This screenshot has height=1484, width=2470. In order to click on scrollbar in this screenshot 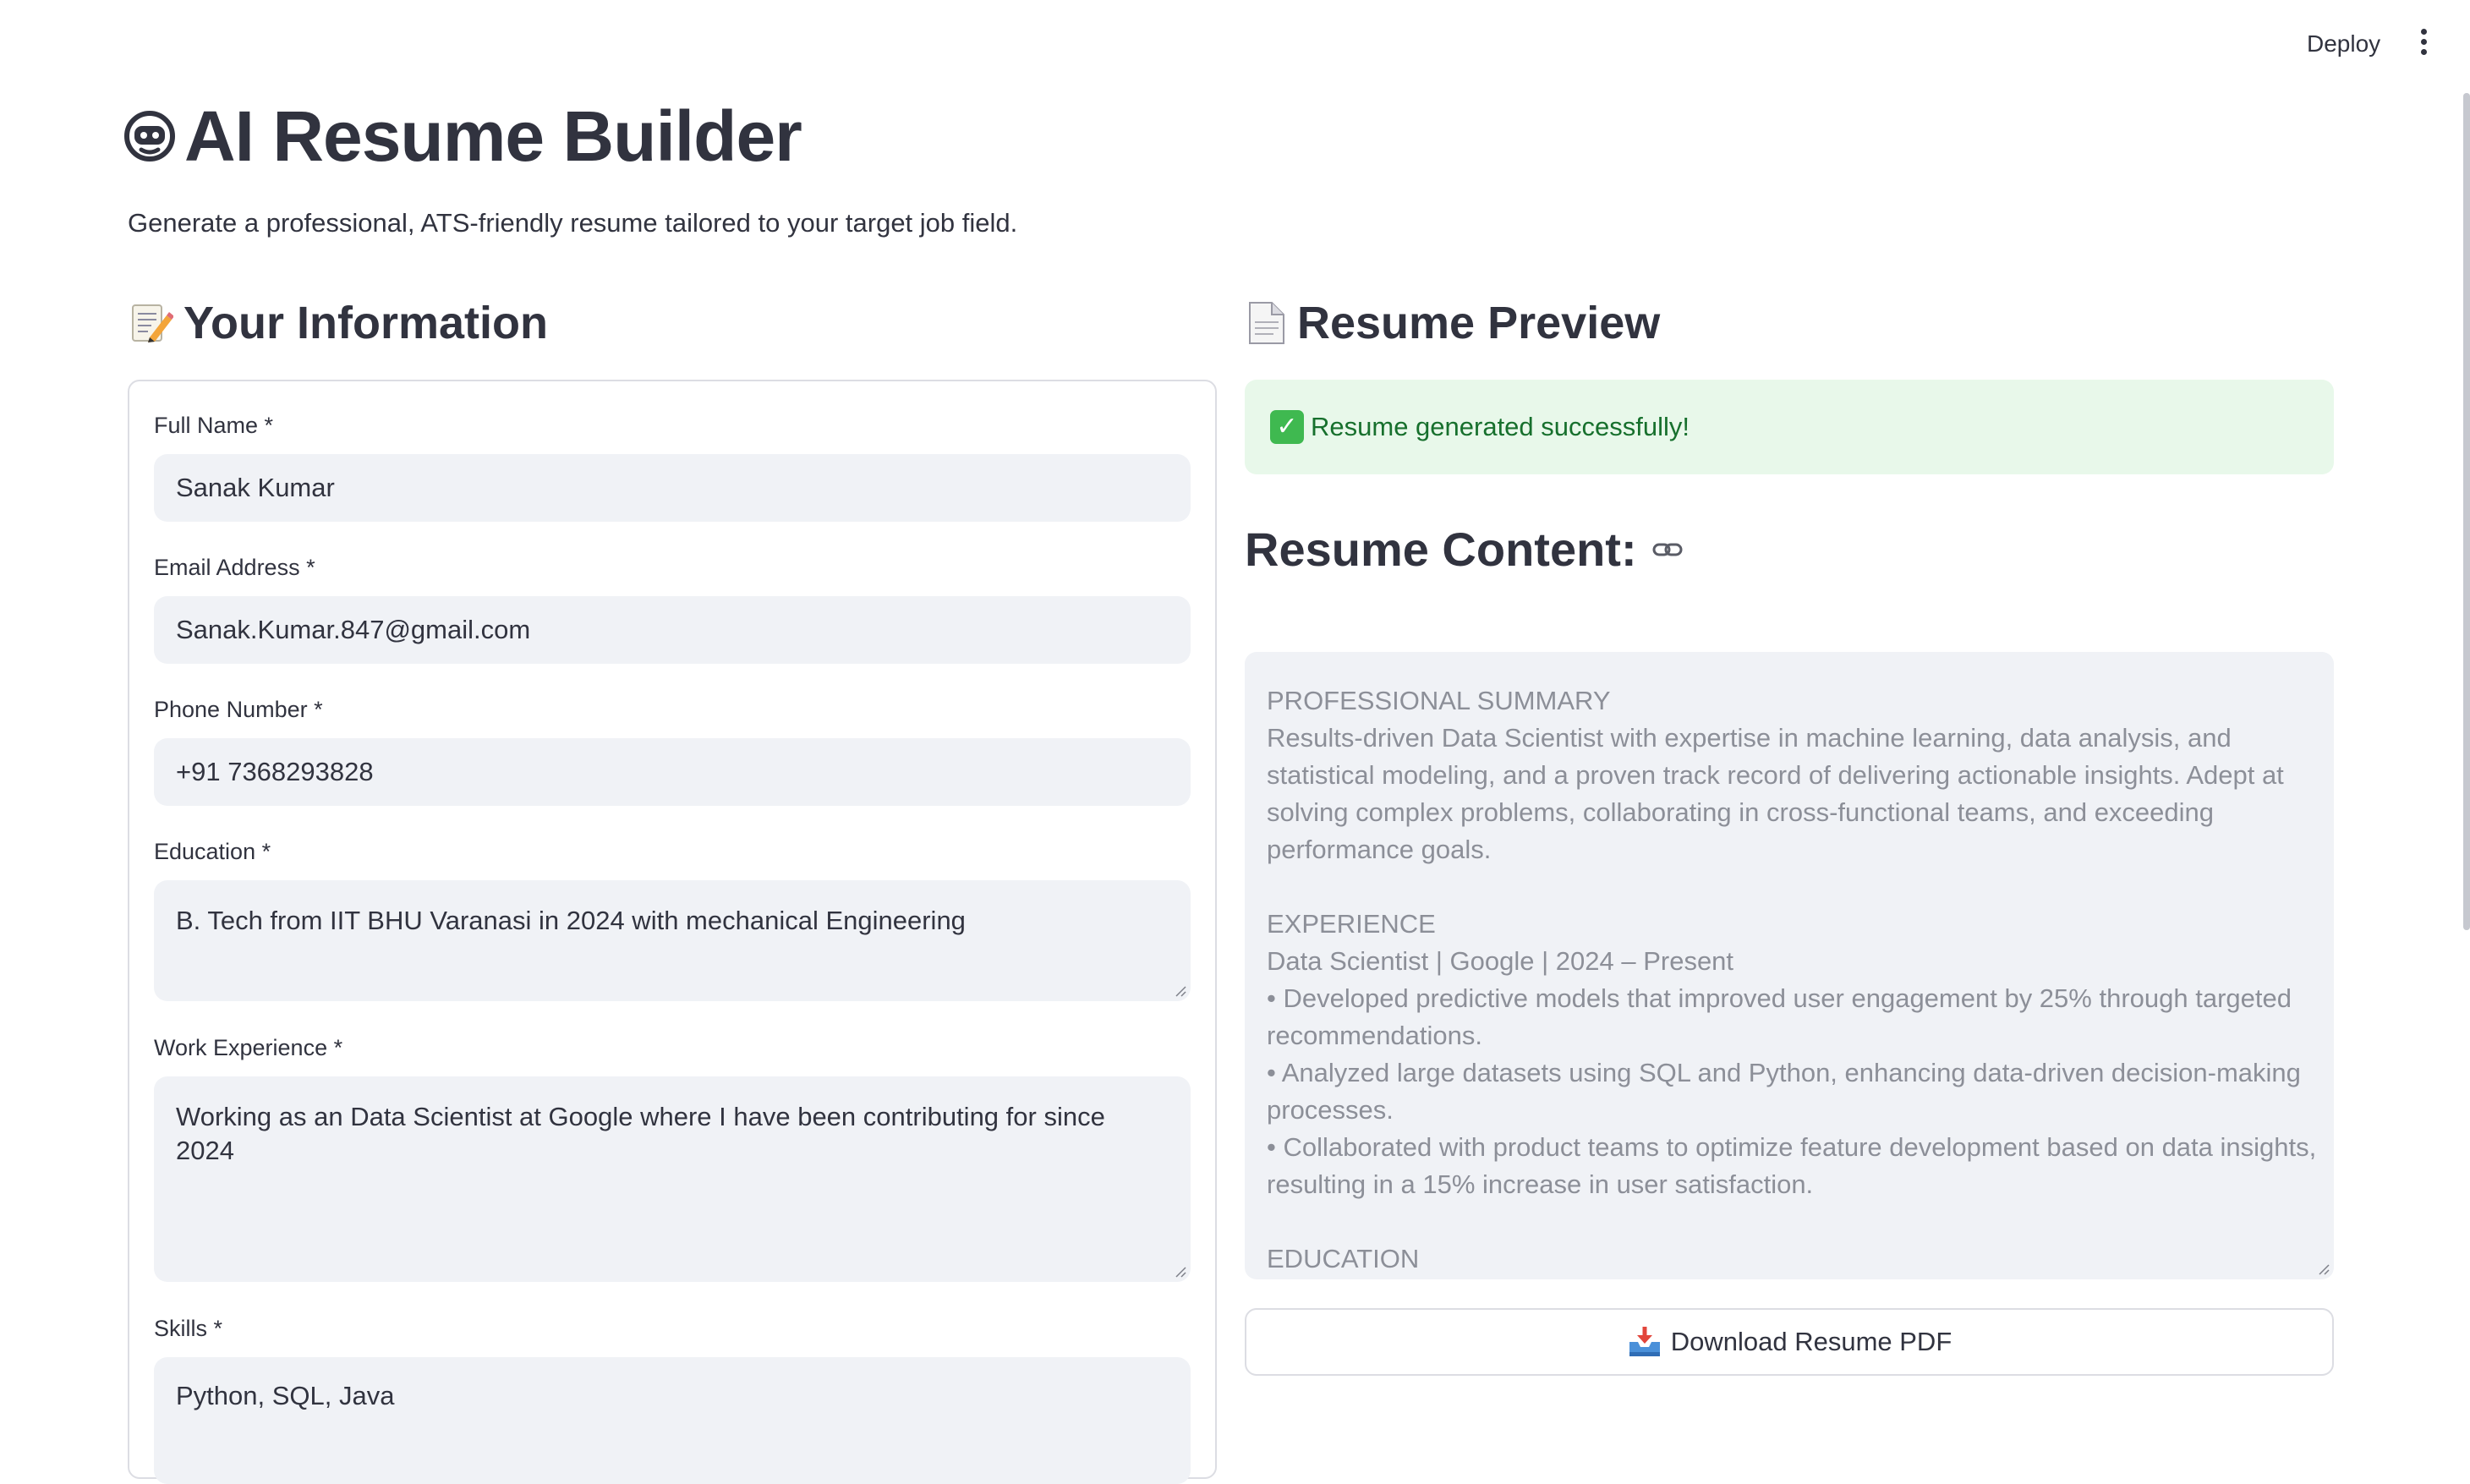, I will do `click(2466, 511)`.